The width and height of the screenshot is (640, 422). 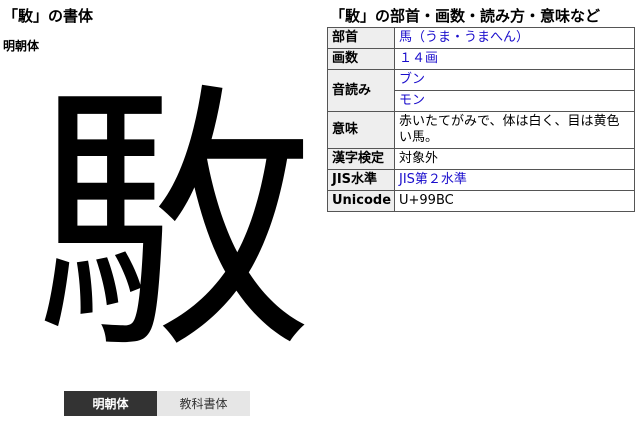 I want to click on meaning-value: 赤いたてがみで、体は白く、目は黄色い馬。, so click(x=514, y=130).